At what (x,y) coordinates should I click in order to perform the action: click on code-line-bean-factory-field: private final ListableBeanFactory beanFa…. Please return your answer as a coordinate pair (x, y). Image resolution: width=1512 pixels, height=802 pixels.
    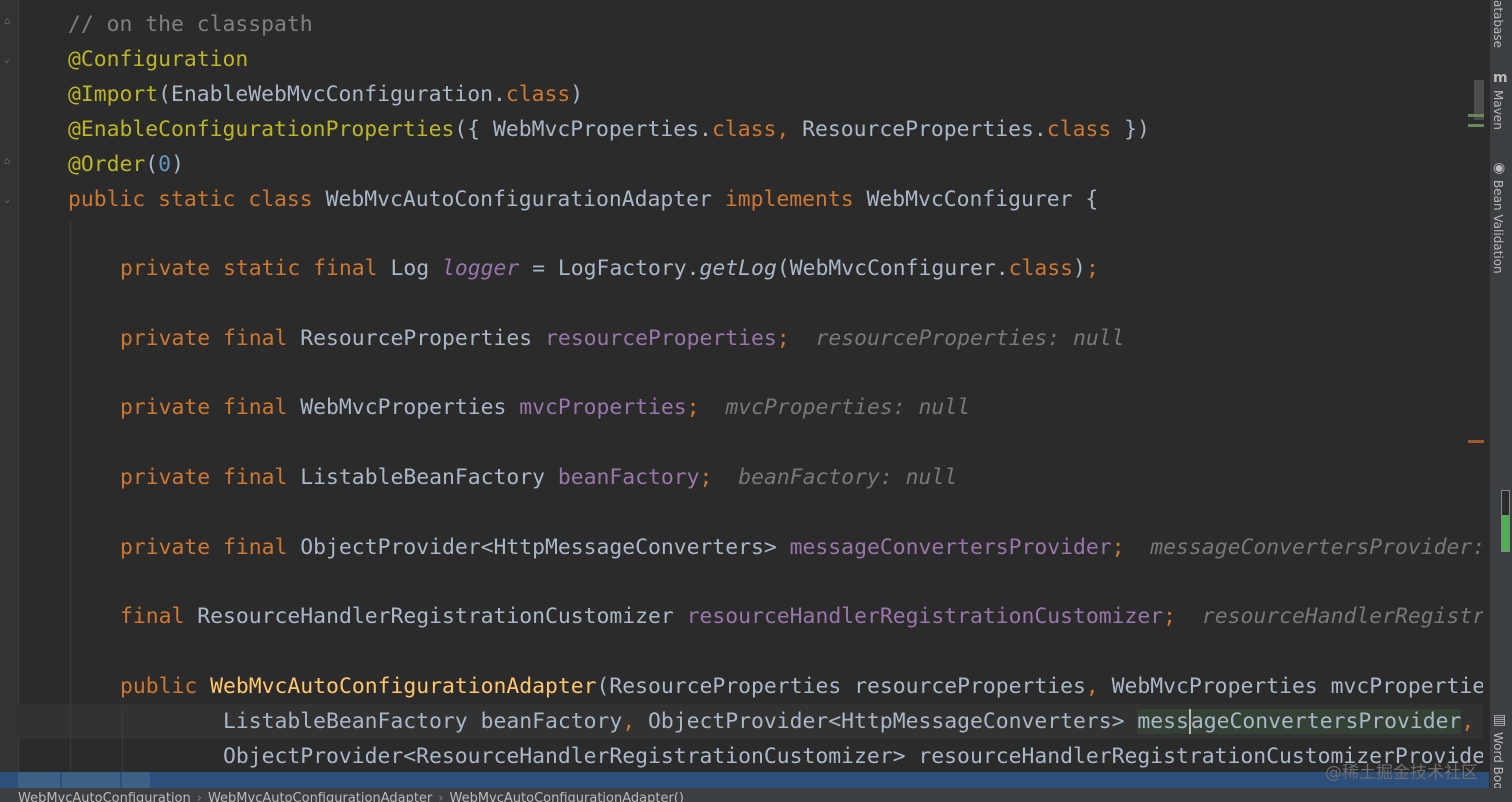
    Looking at the image, I should click on (539, 477).